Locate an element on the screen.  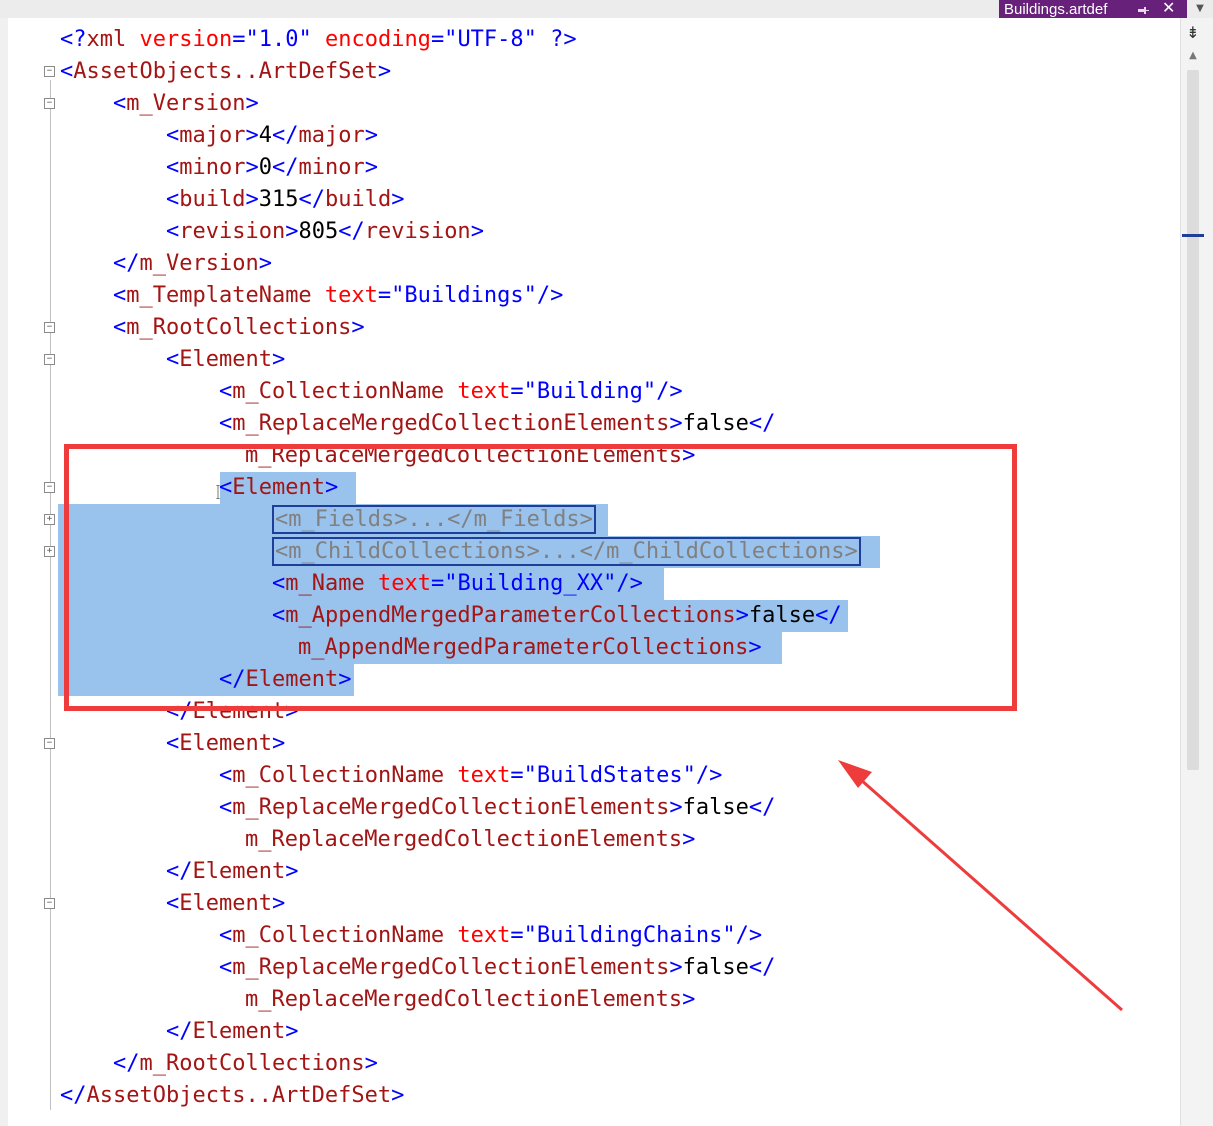
tag-name: major is located at coordinates (212, 135).